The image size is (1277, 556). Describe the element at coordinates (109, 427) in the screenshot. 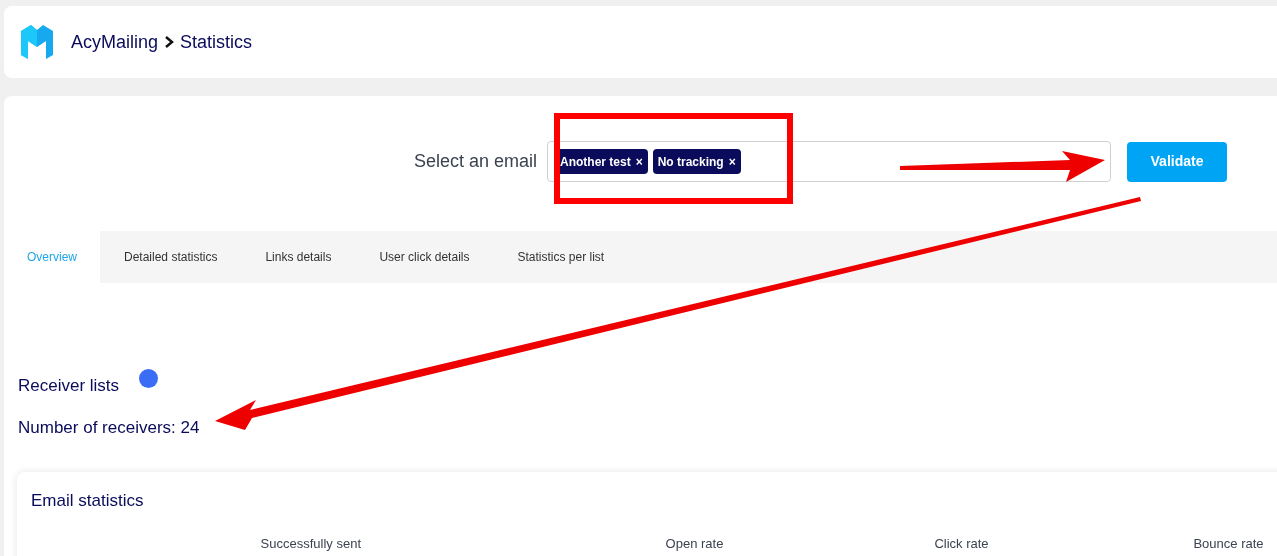

I see `receivers-count: Number of receivers: 24` at that location.